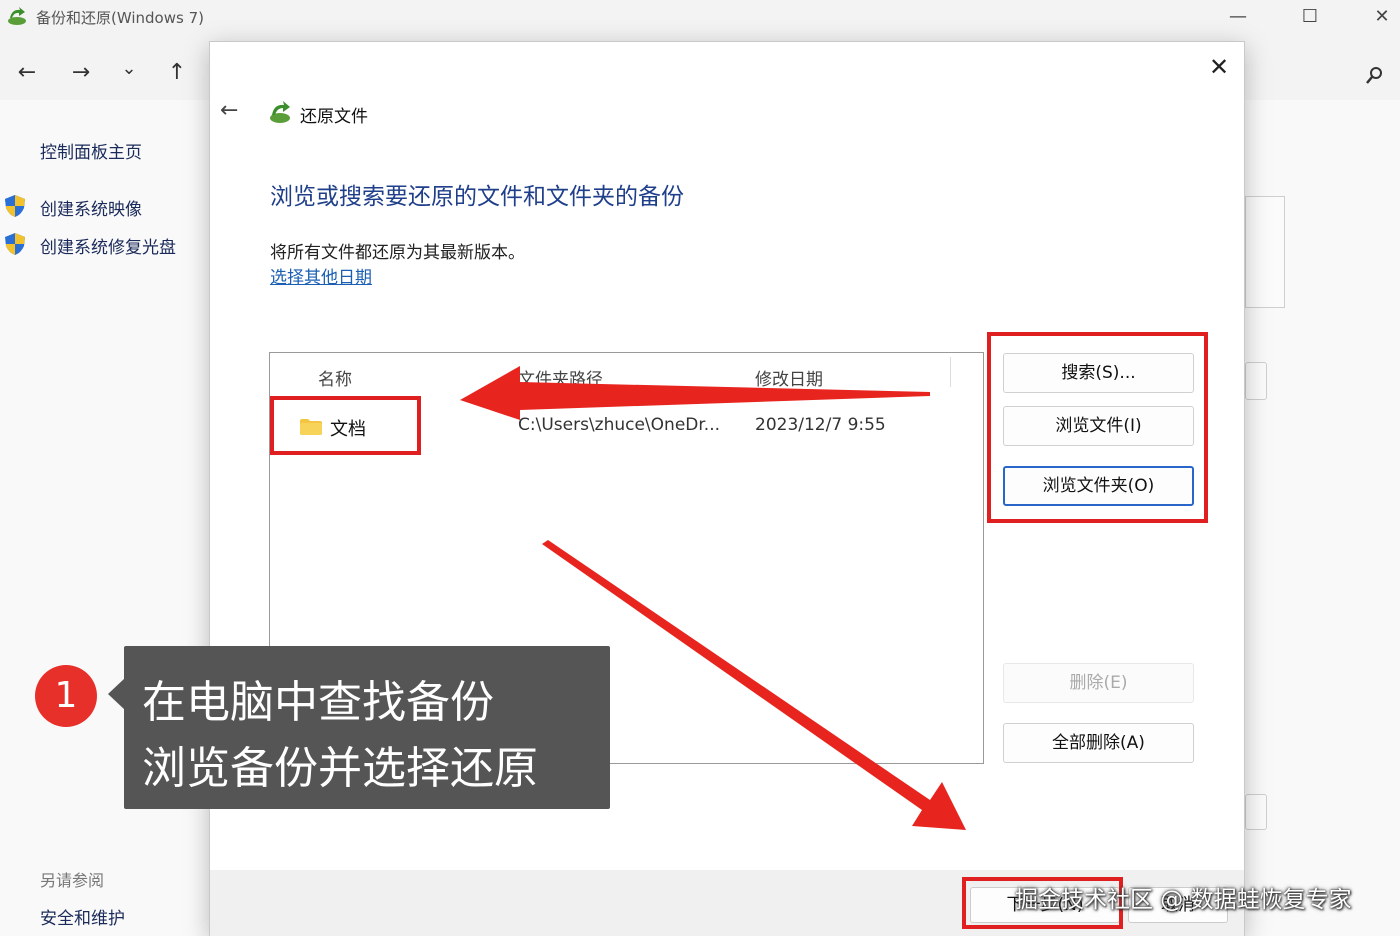  Describe the element at coordinates (1183, 900) in the screenshot. I see `watermark: 掘金技术社区 @ 数据蛙恢复专家` at that location.